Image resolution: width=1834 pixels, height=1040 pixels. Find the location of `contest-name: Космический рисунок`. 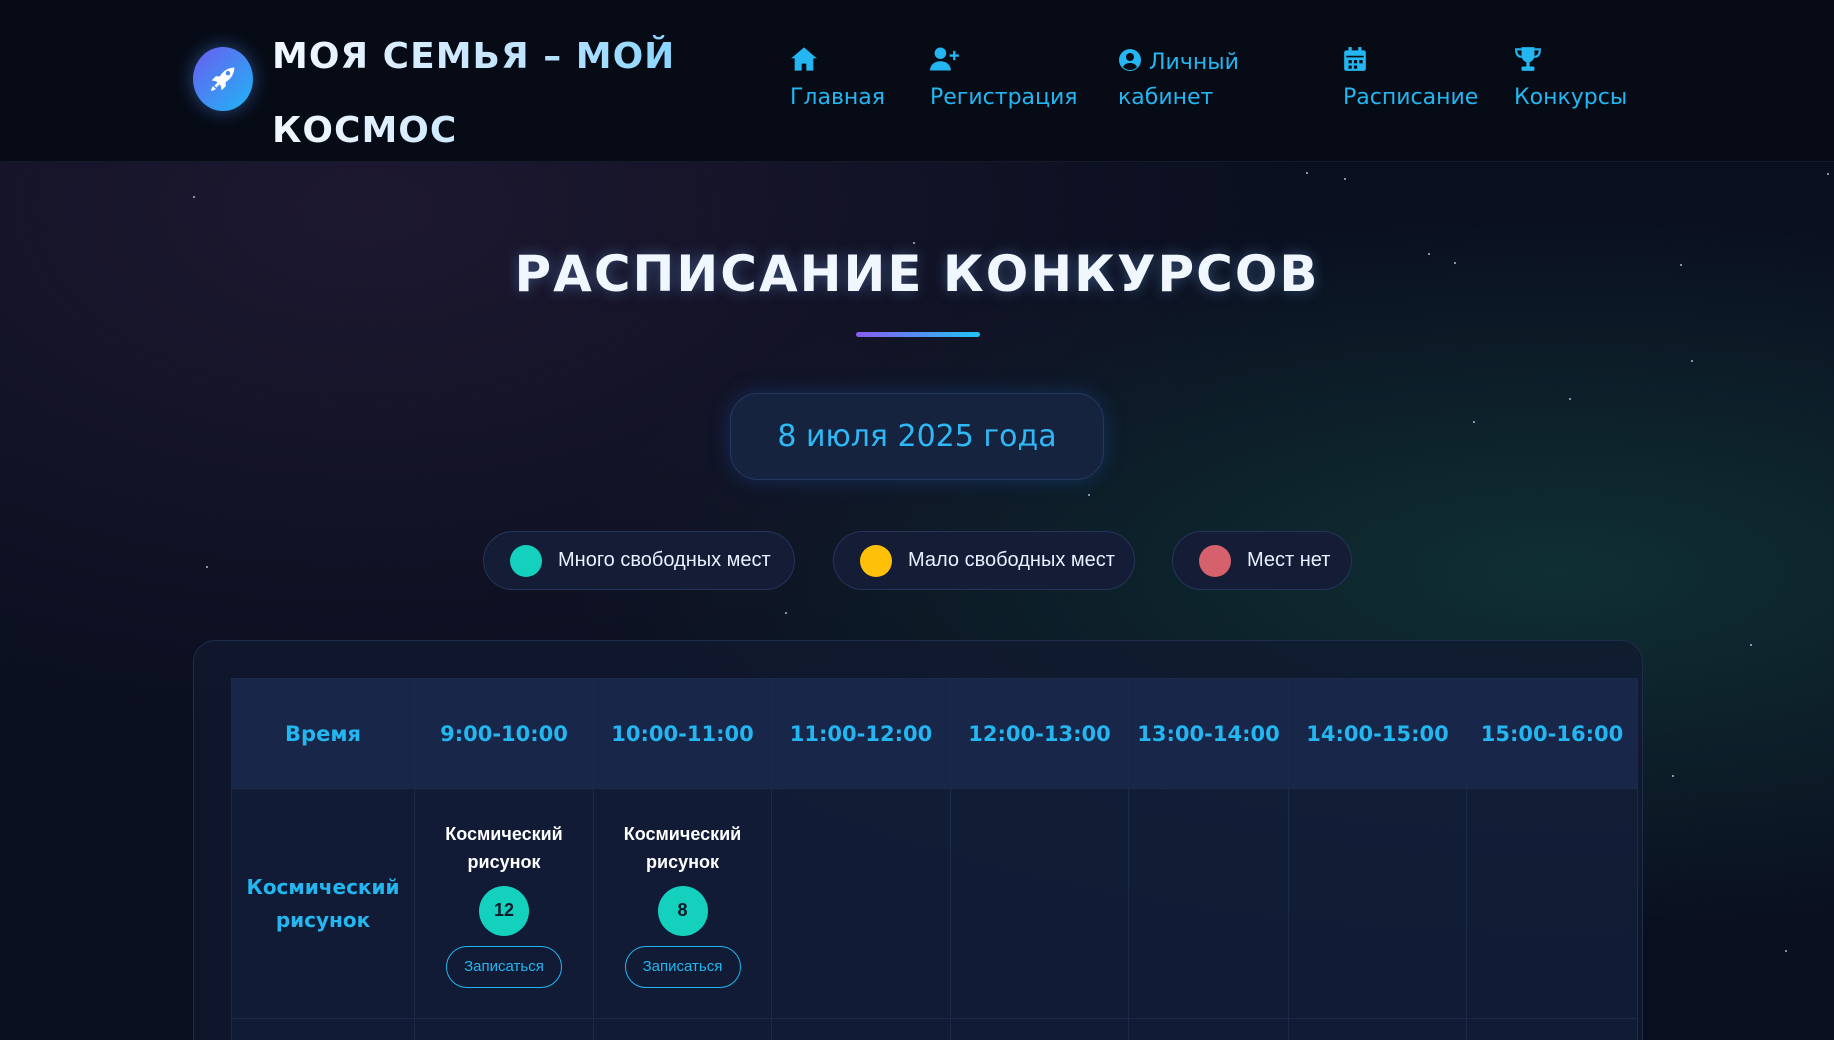

contest-name: Космический рисунок is located at coordinates (323, 903).